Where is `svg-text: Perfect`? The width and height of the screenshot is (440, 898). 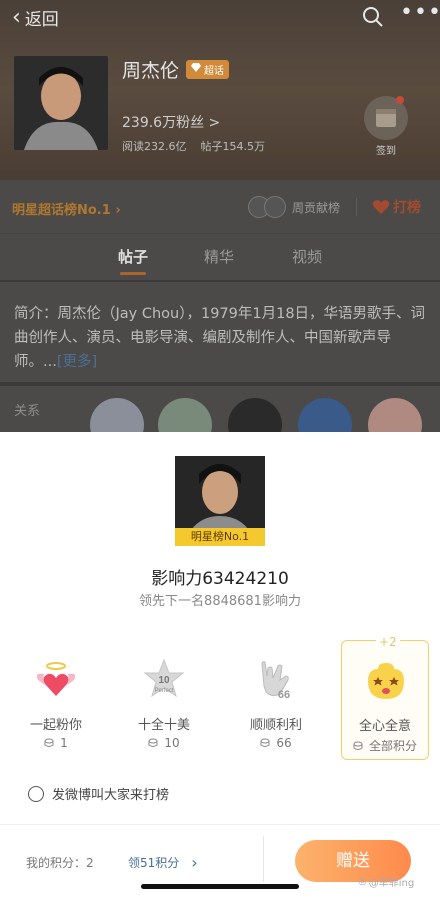
svg-text: Perfect is located at coordinates (163, 691).